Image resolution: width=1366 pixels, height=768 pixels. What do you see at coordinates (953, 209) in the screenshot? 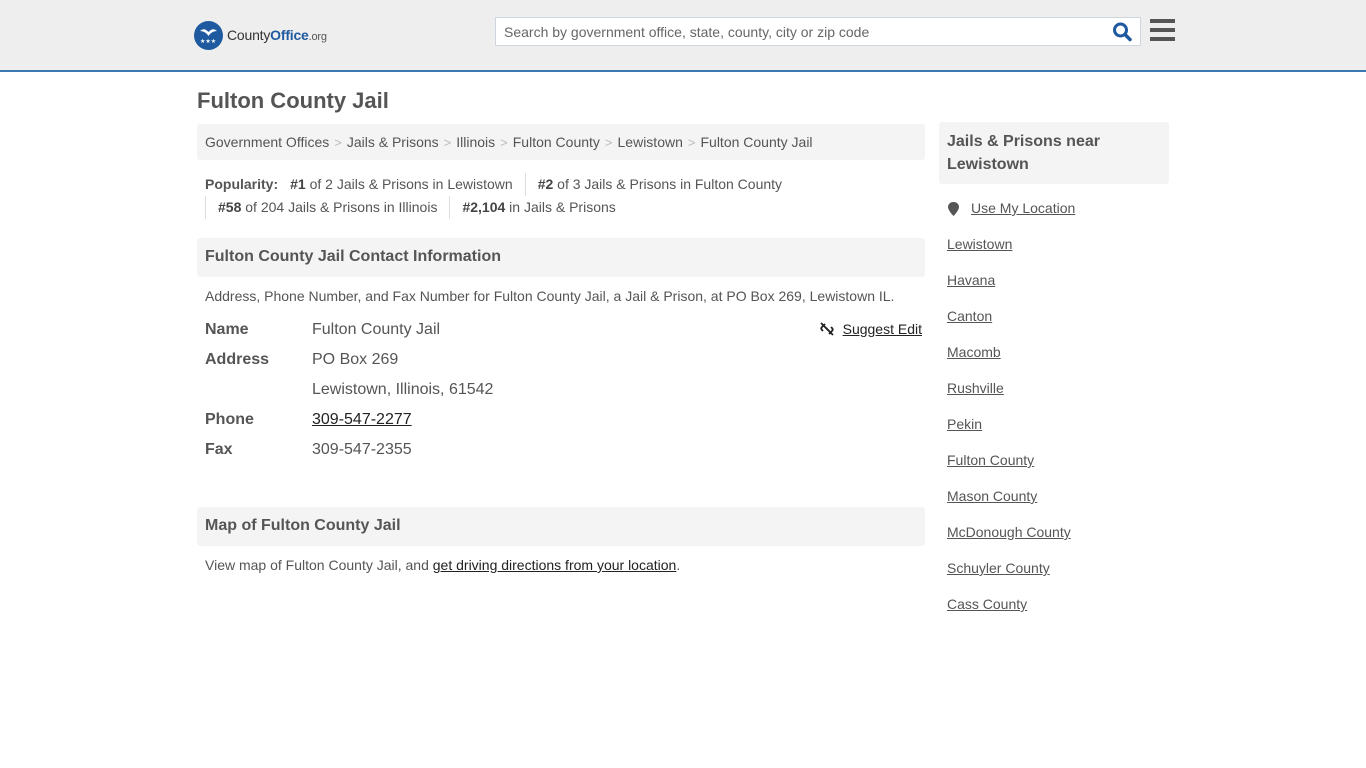
I see `map-marker-icon` at bounding box center [953, 209].